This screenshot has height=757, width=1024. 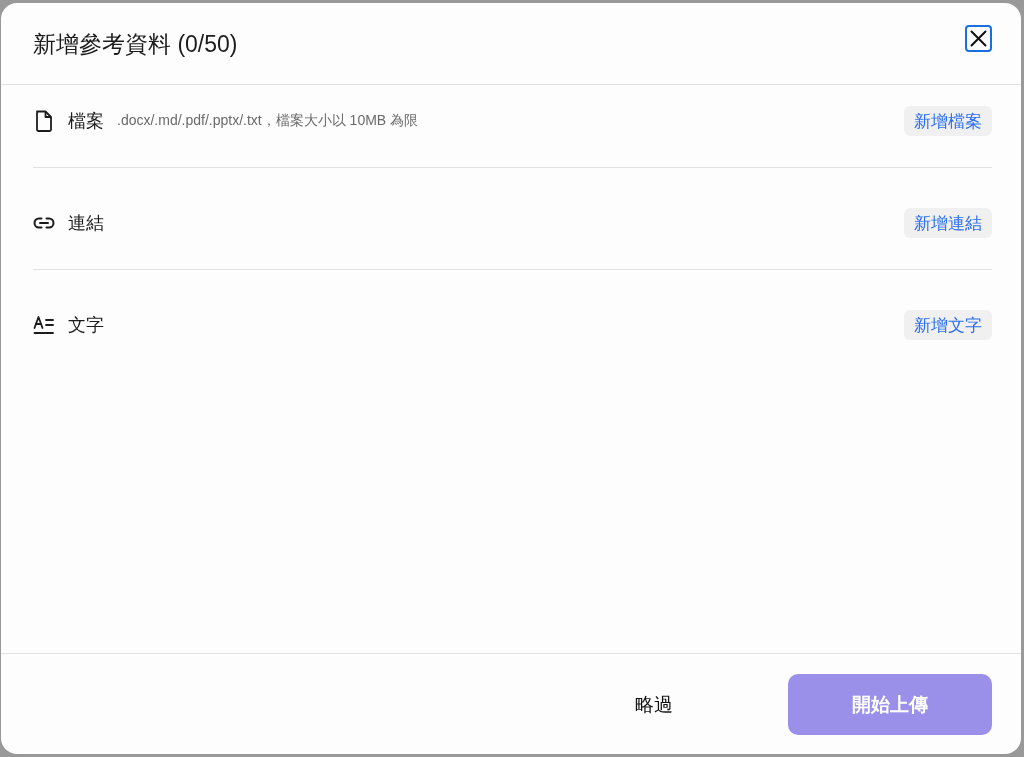 I want to click on text-format-icon, so click(x=44, y=325).